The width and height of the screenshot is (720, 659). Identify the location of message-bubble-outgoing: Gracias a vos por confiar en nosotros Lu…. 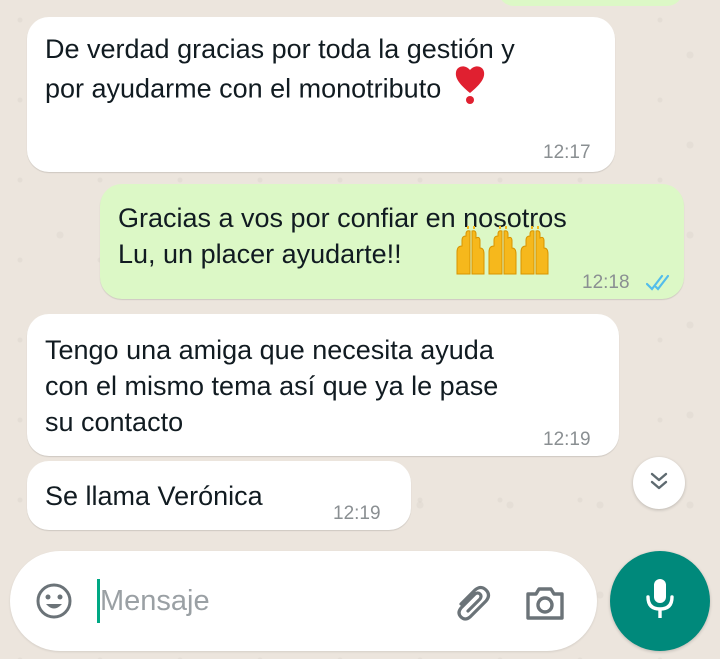
(392, 241).